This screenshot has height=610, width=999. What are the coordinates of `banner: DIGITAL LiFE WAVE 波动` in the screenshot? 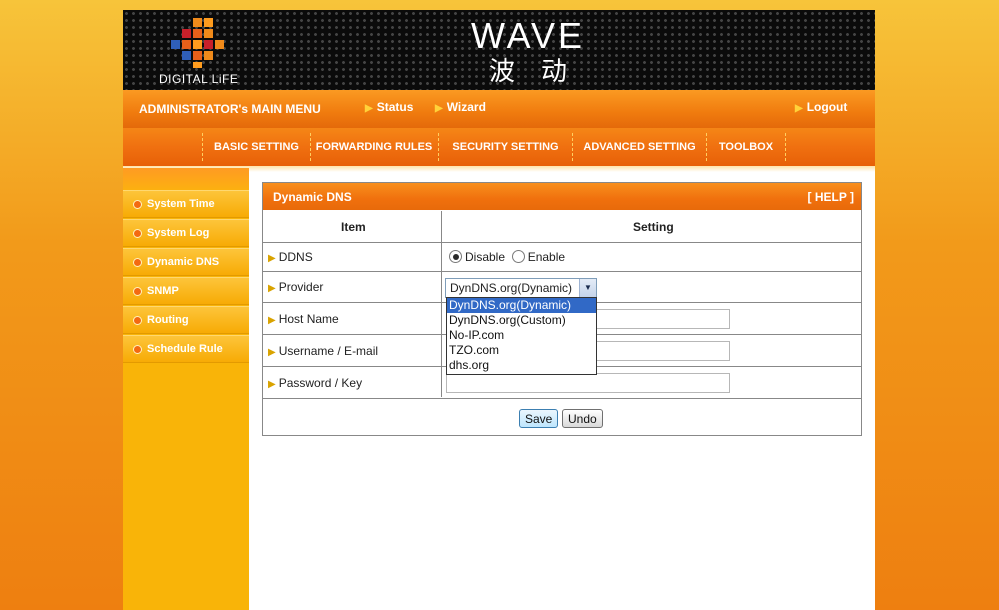 It's located at (499, 50).